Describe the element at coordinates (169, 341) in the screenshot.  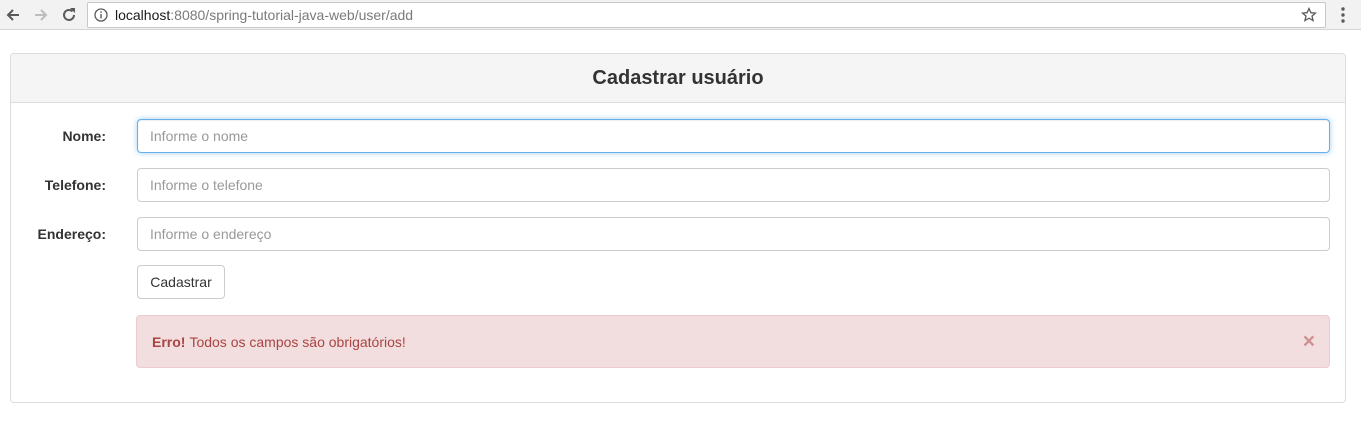
I see `alert-title: Erro!` at that location.